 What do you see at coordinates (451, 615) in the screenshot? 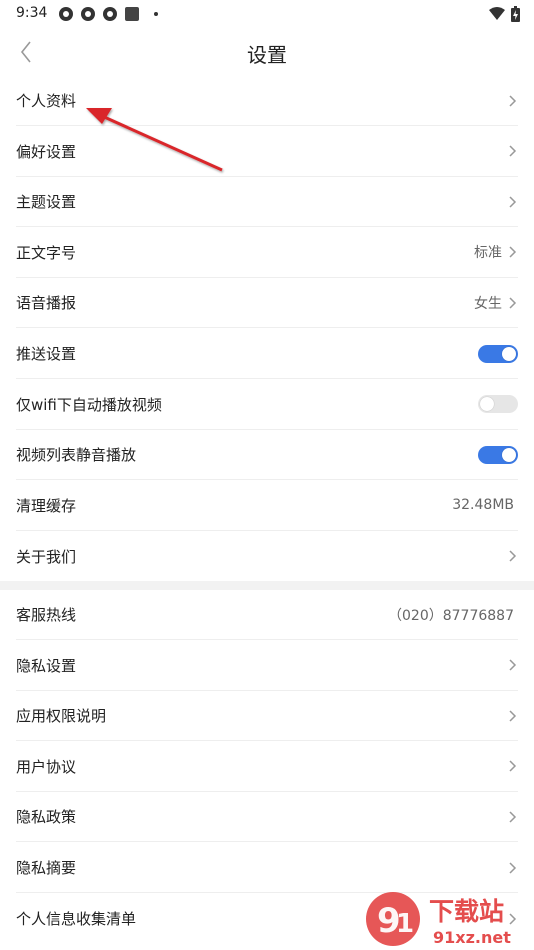
I see `settings-row-value: （020）87776887` at bounding box center [451, 615].